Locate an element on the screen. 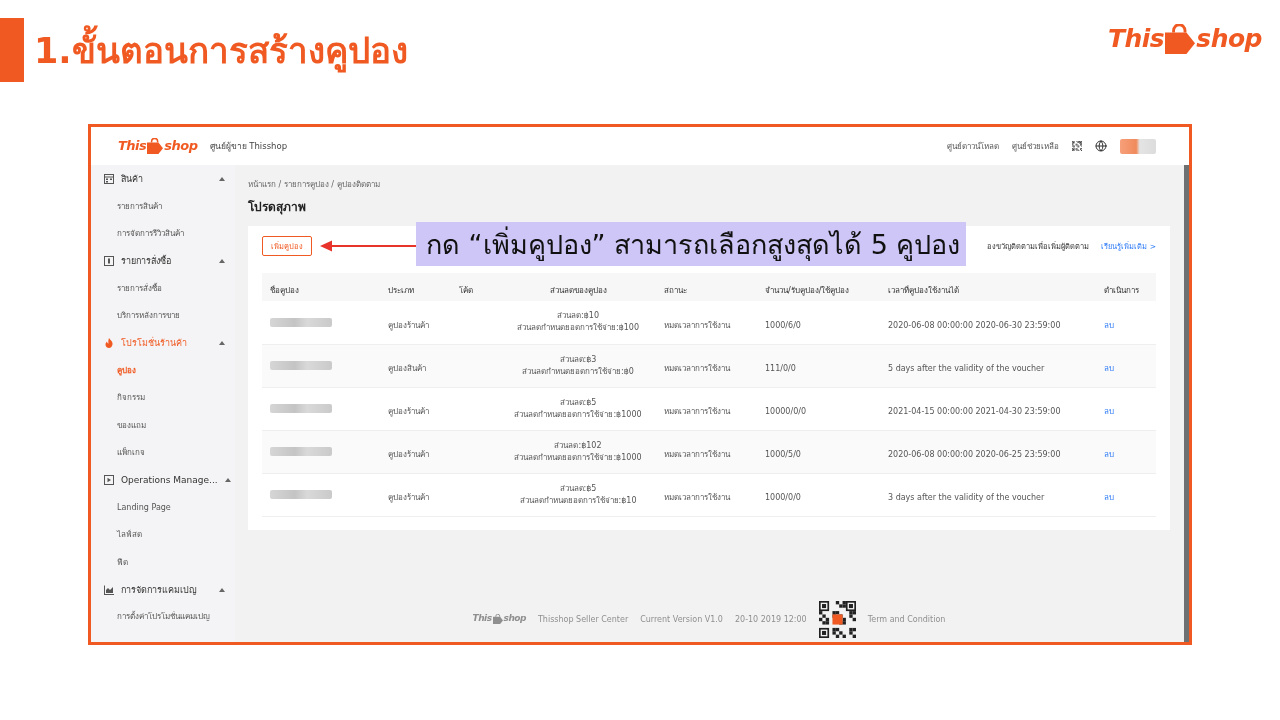 The image size is (1280, 720). column-header: สถานะ is located at coordinates (675, 290).